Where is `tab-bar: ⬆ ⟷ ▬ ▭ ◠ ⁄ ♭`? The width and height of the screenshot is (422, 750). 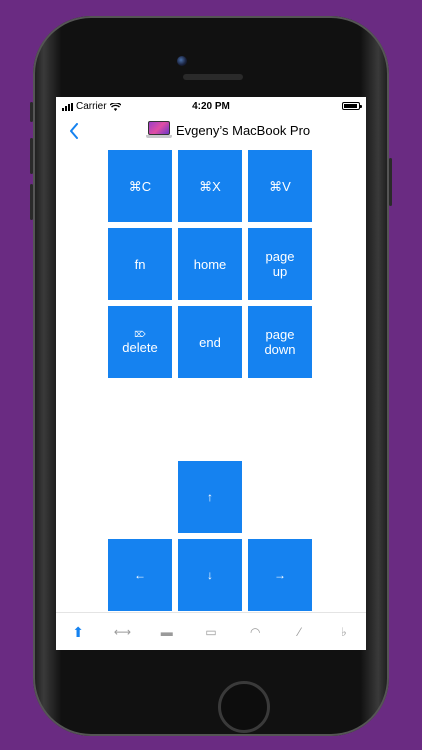 tab-bar: ⬆ ⟷ ▬ ▭ ◠ ⁄ ♭ is located at coordinates (211, 631).